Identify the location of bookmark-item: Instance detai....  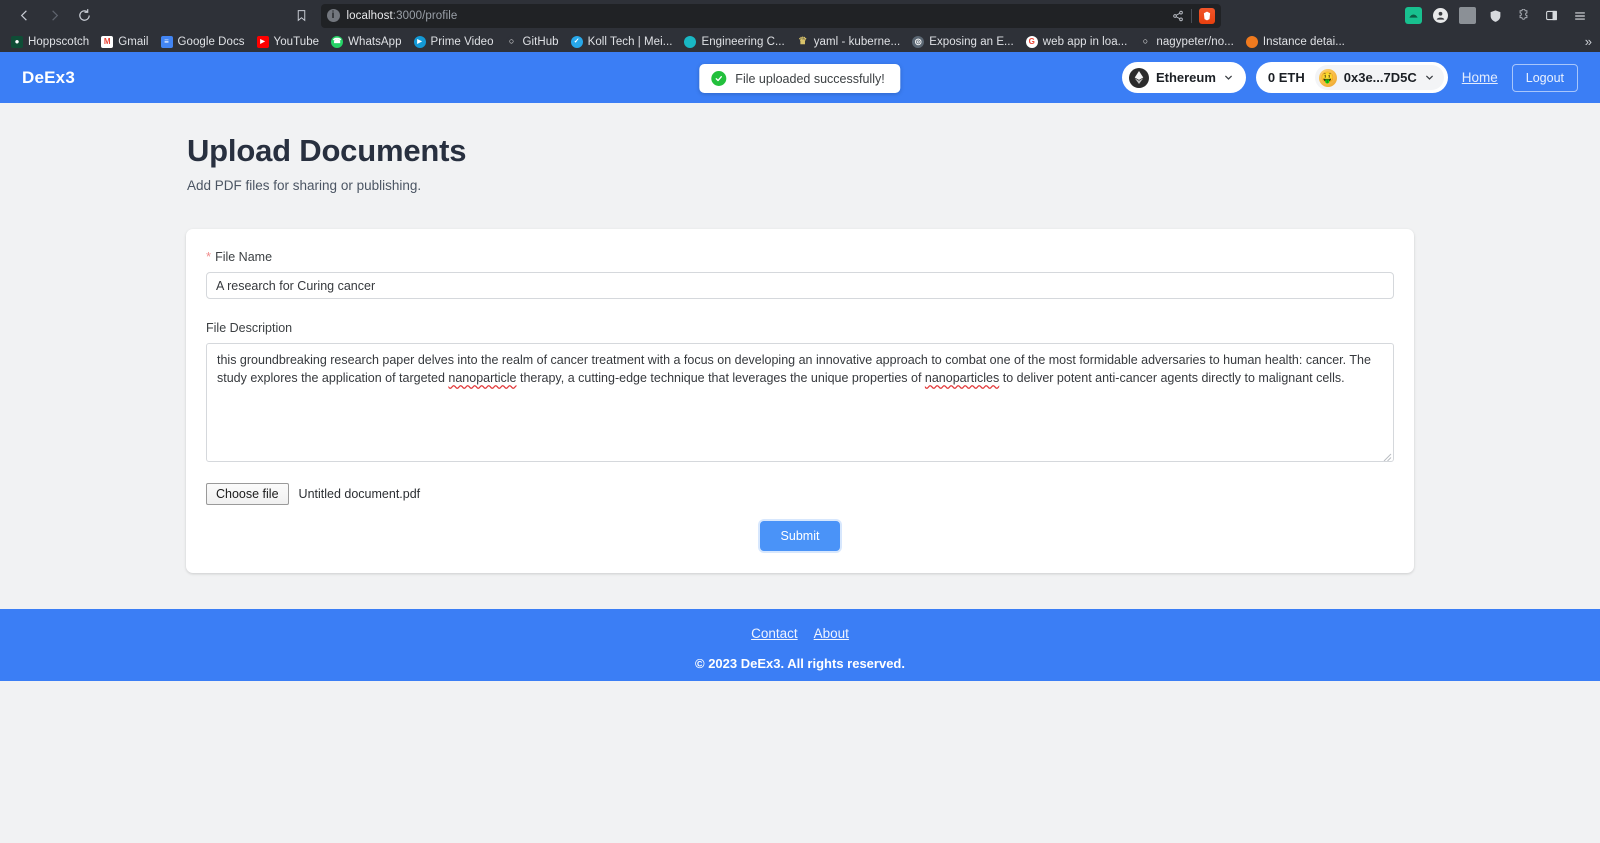
(1296, 42).